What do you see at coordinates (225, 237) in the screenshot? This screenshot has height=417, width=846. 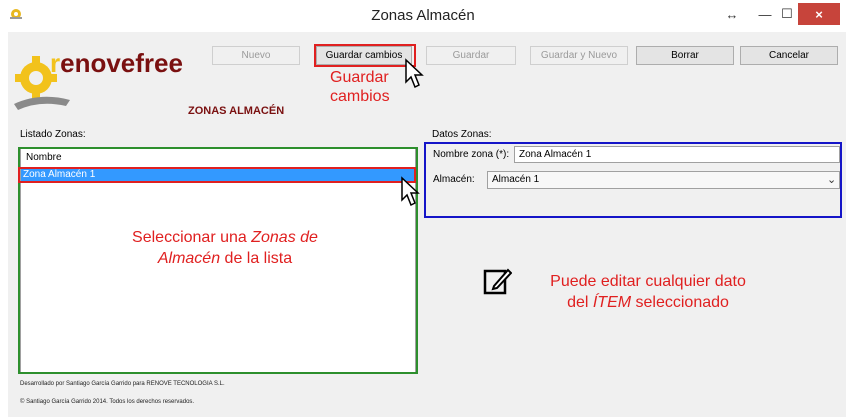 I see `select-annotation-line1: Seleccionar una Zonas de` at bounding box center [225, 237].